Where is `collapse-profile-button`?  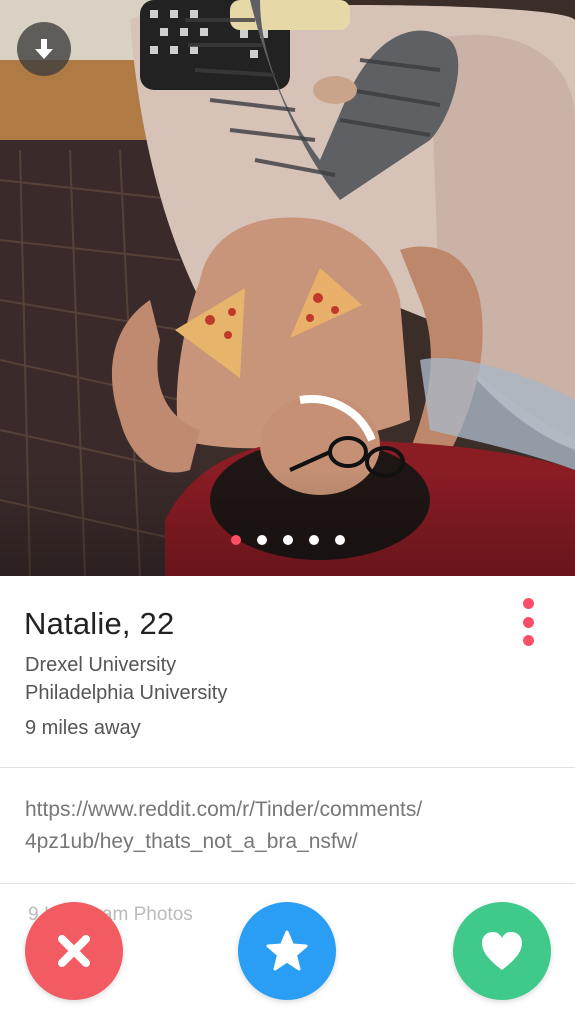 collapse-profile-button is located at coordinates (44, 49).